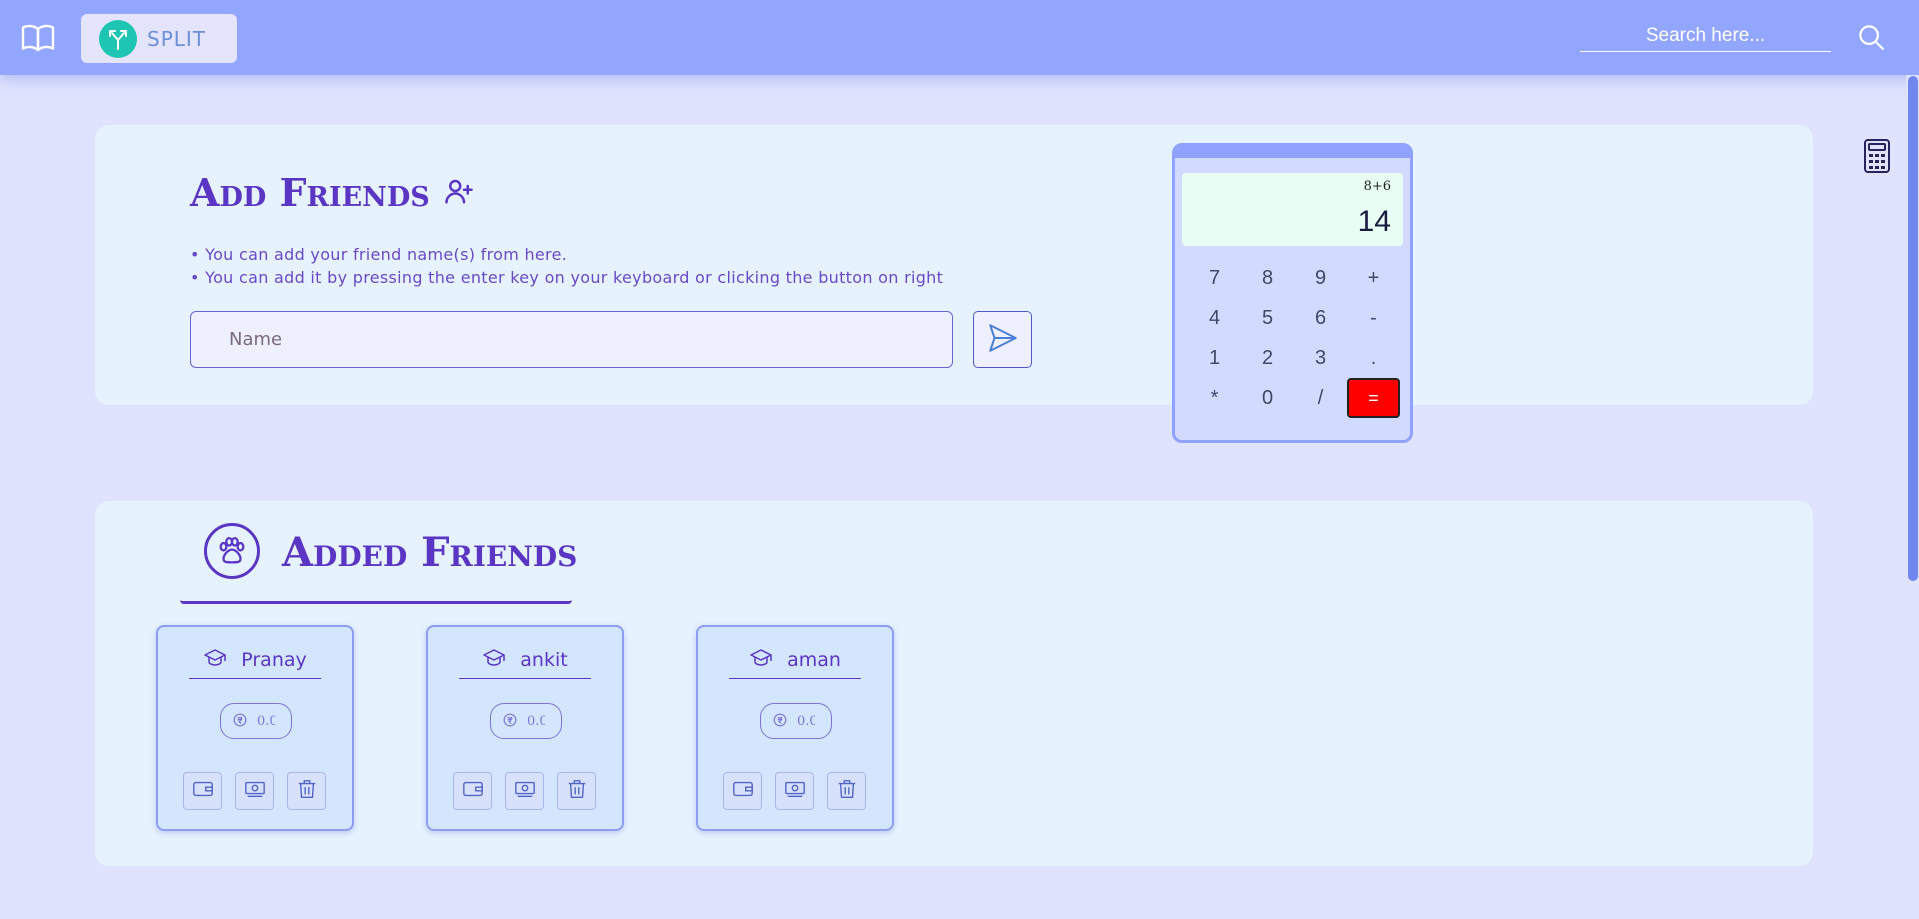 The height and width of the screenshot is (919, 1919). I want to click on key-5: 5, so click(1267, 318).